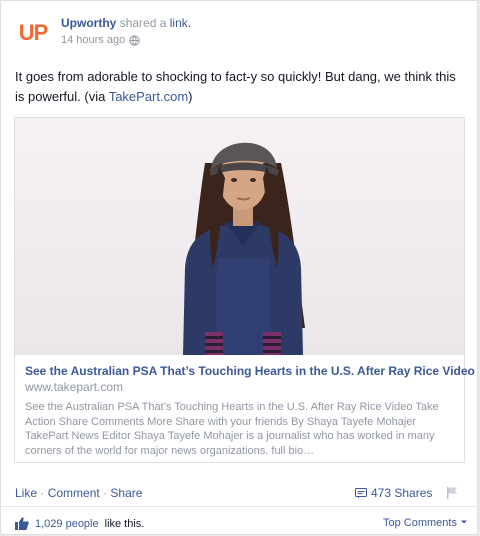 This screenshot has height=536, width=480. I want to click on chevron-down-icon, so click(464, 522).